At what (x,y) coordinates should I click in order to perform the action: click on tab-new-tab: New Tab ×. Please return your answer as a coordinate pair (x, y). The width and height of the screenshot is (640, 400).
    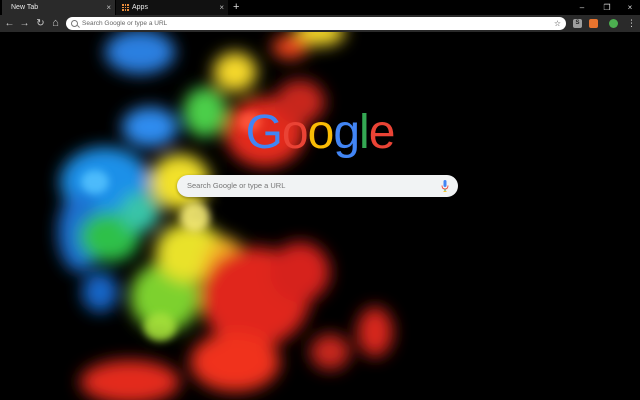
    Looking at the image, I should click on (58, 7).